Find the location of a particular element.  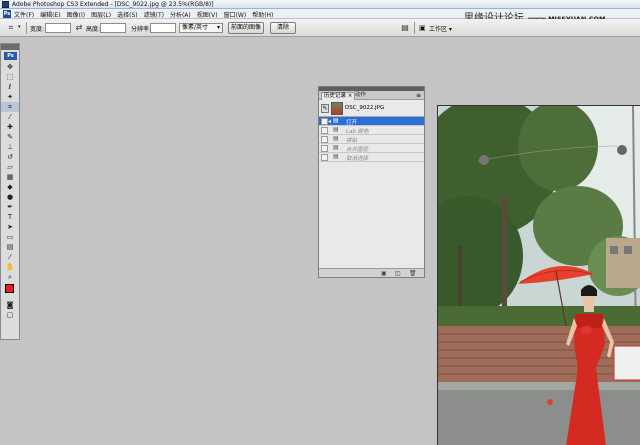

crop-tool-icon: ⌗ is located at coordinates (10, 107).